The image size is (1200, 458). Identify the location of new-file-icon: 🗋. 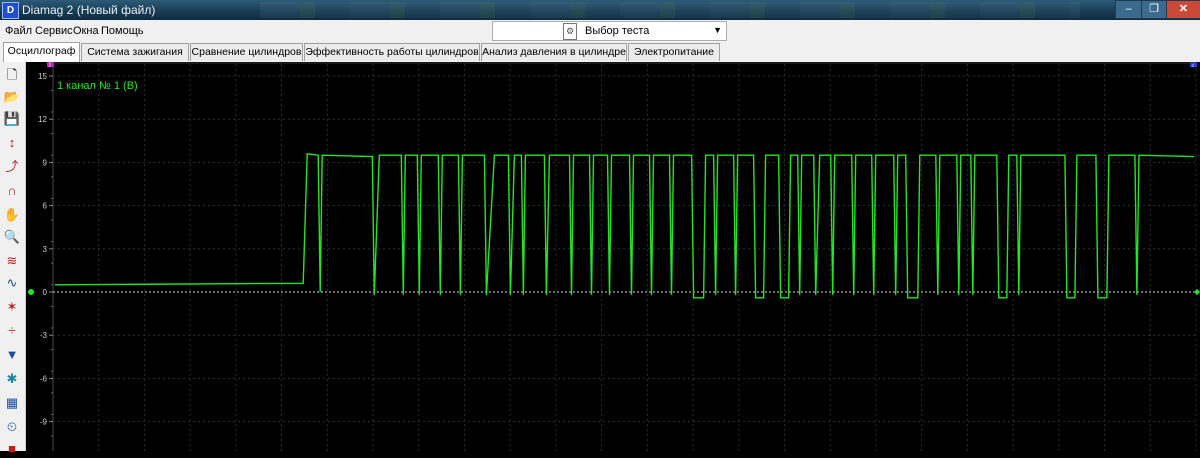
(12, 75).